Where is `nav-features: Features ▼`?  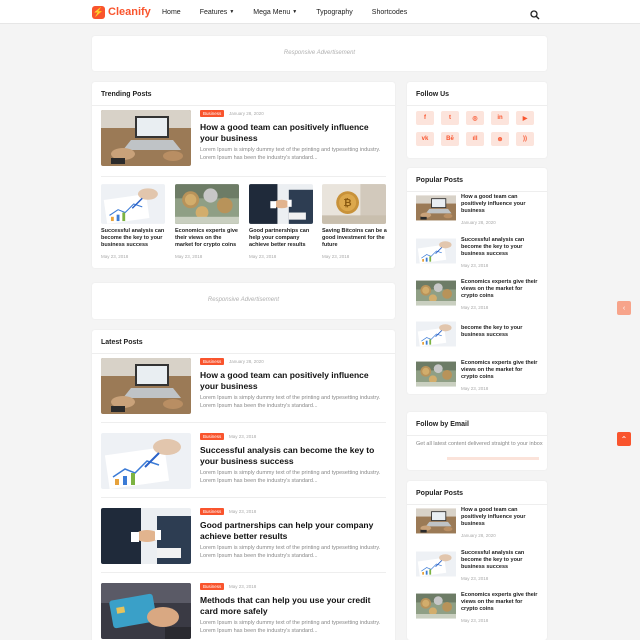 nav-features: Features ▼ is located at coordinates (217, 12).